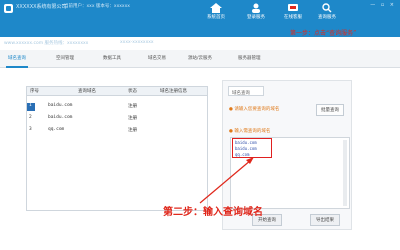 This screenshot has height=250, width=400. Describe the element at coordinates (213, 212) in the screenshot. I see `step-two-annotation: 第二步：输入查询域名` at that location.